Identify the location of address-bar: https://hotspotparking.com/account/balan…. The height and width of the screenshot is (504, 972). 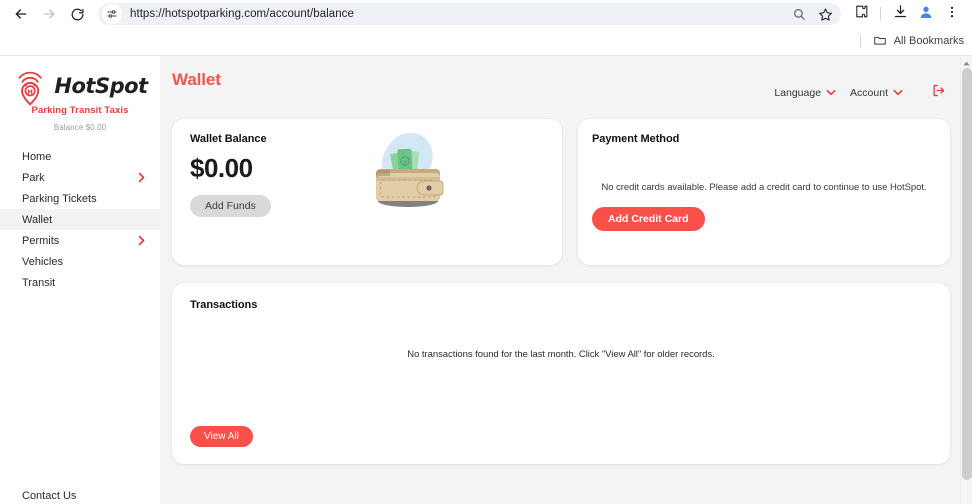
(469, 14).